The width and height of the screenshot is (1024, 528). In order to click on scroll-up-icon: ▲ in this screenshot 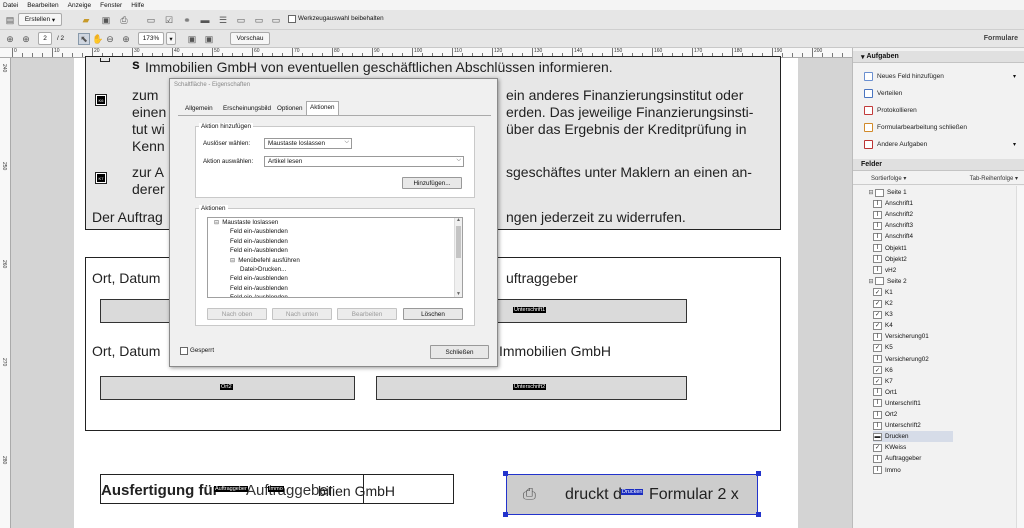, I will do `click(458, 220)`.